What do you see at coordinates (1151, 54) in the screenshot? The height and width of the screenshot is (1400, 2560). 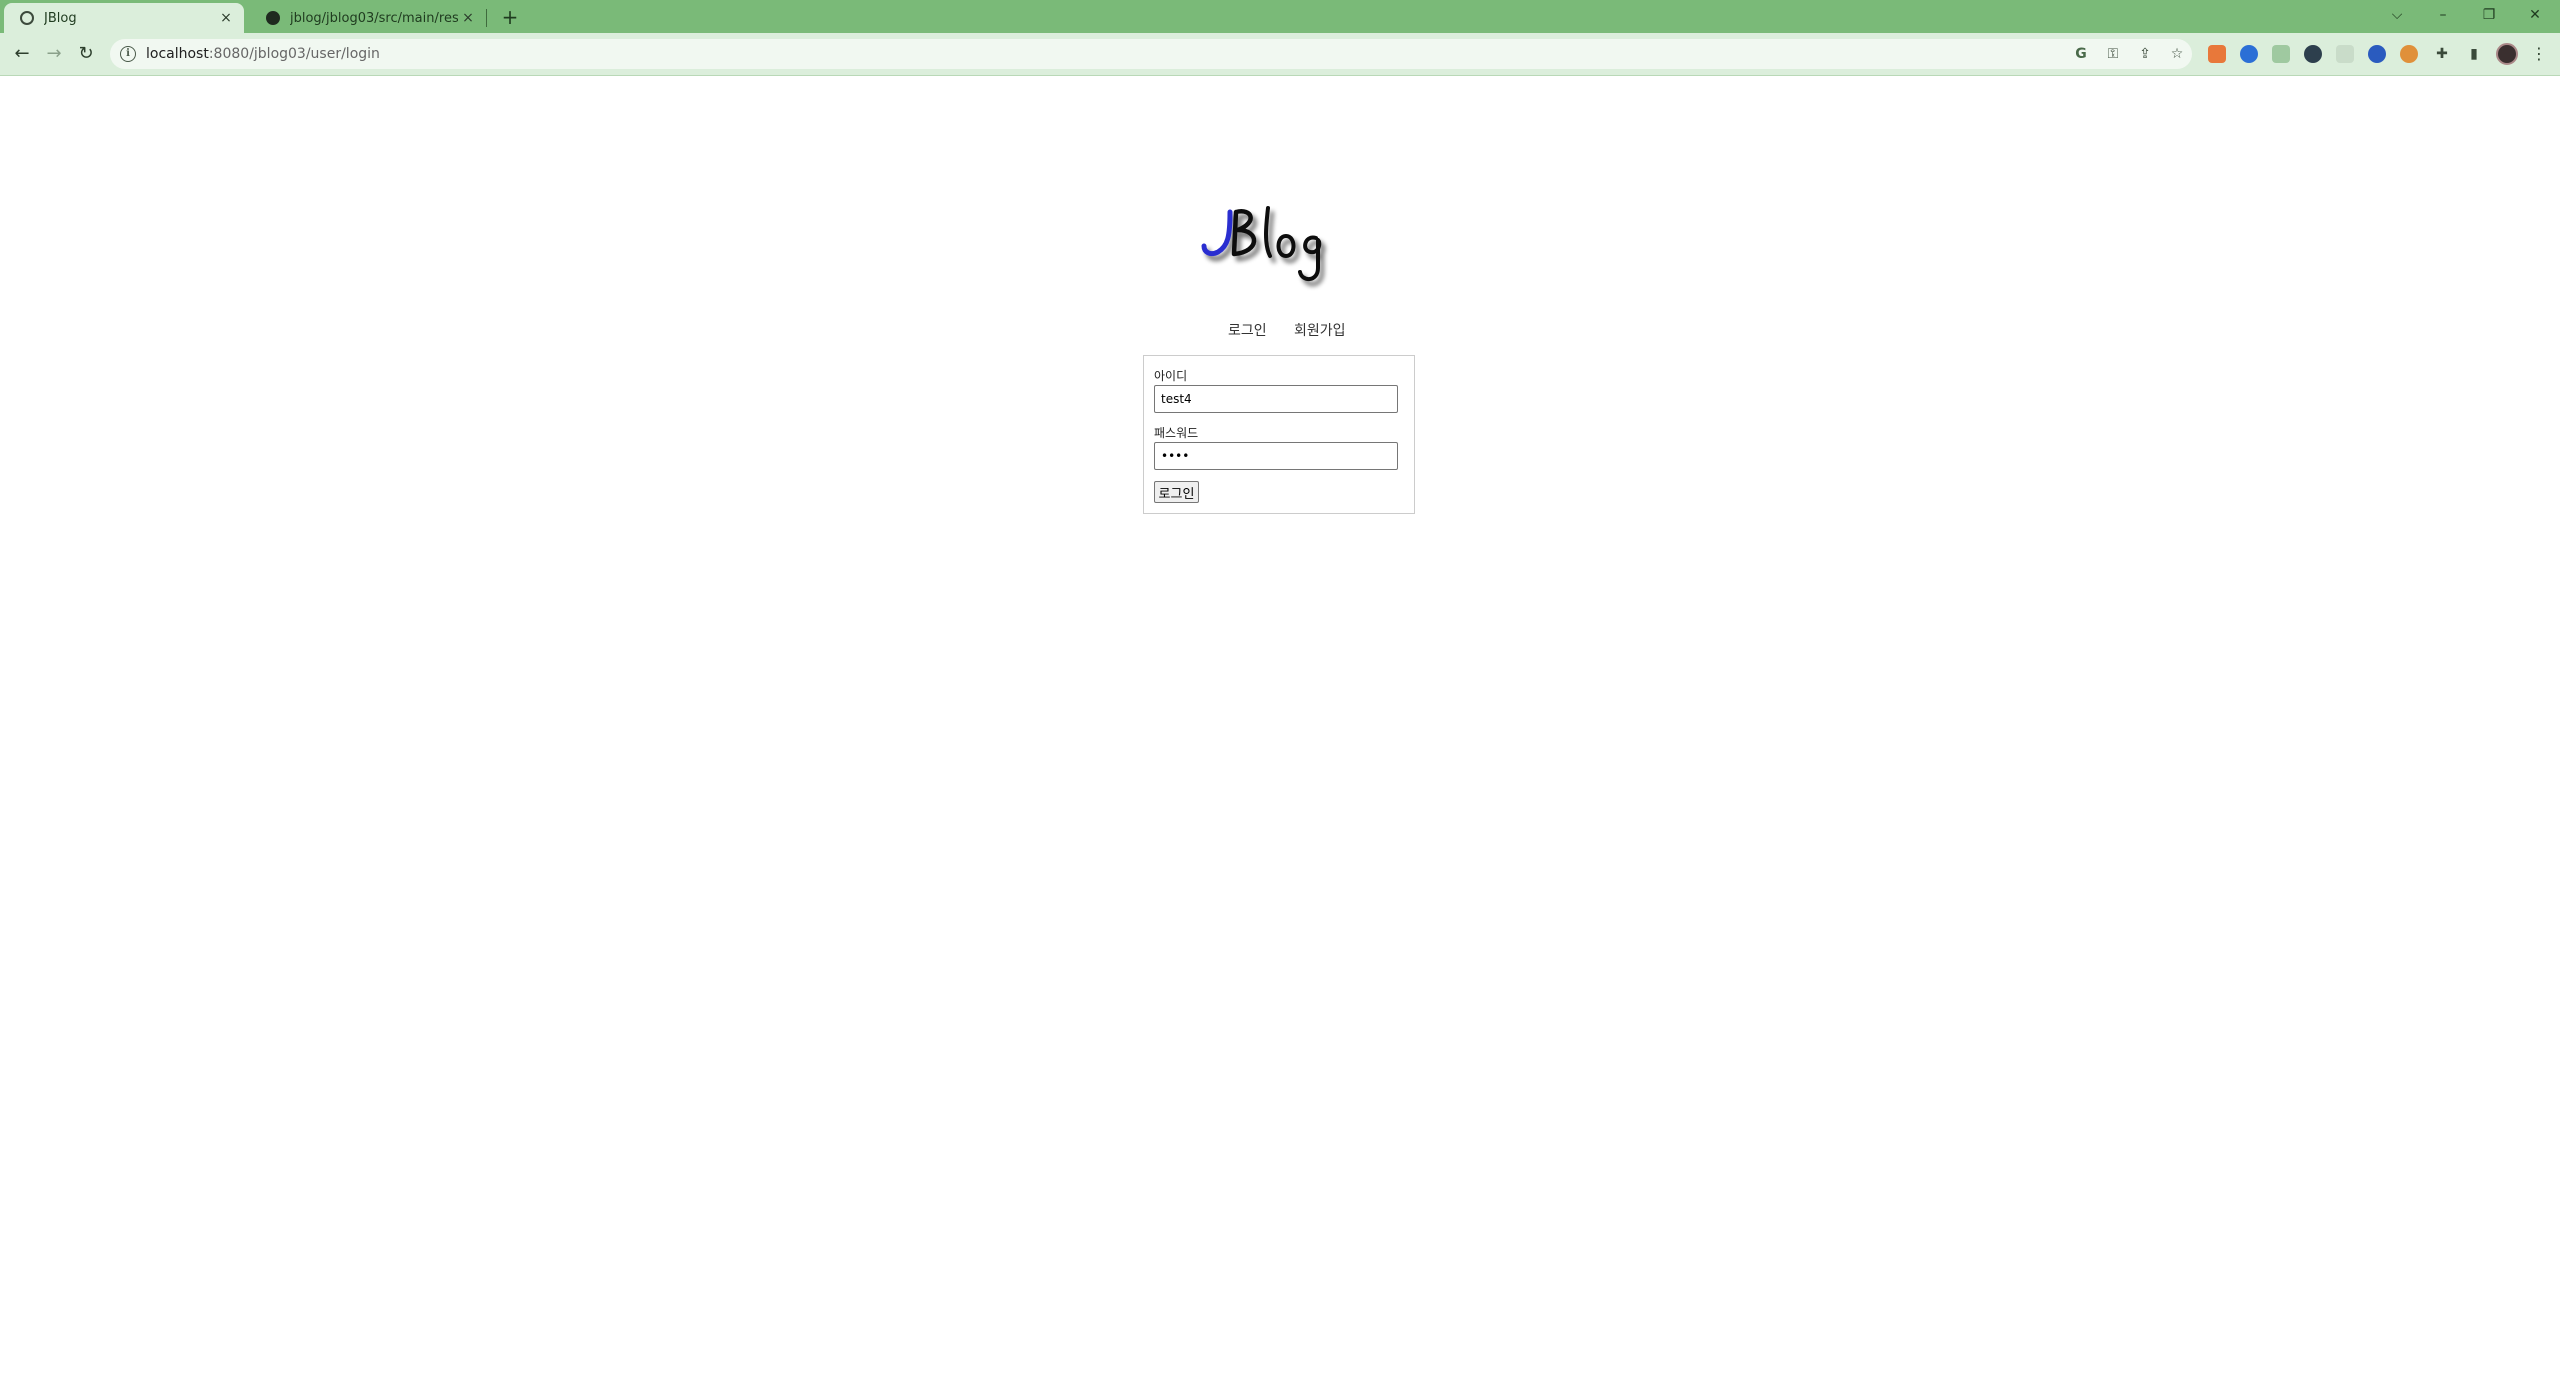 I see `address-bar: i localhost:8080/jblog03/user/login` at bounding box center [1151, 54].